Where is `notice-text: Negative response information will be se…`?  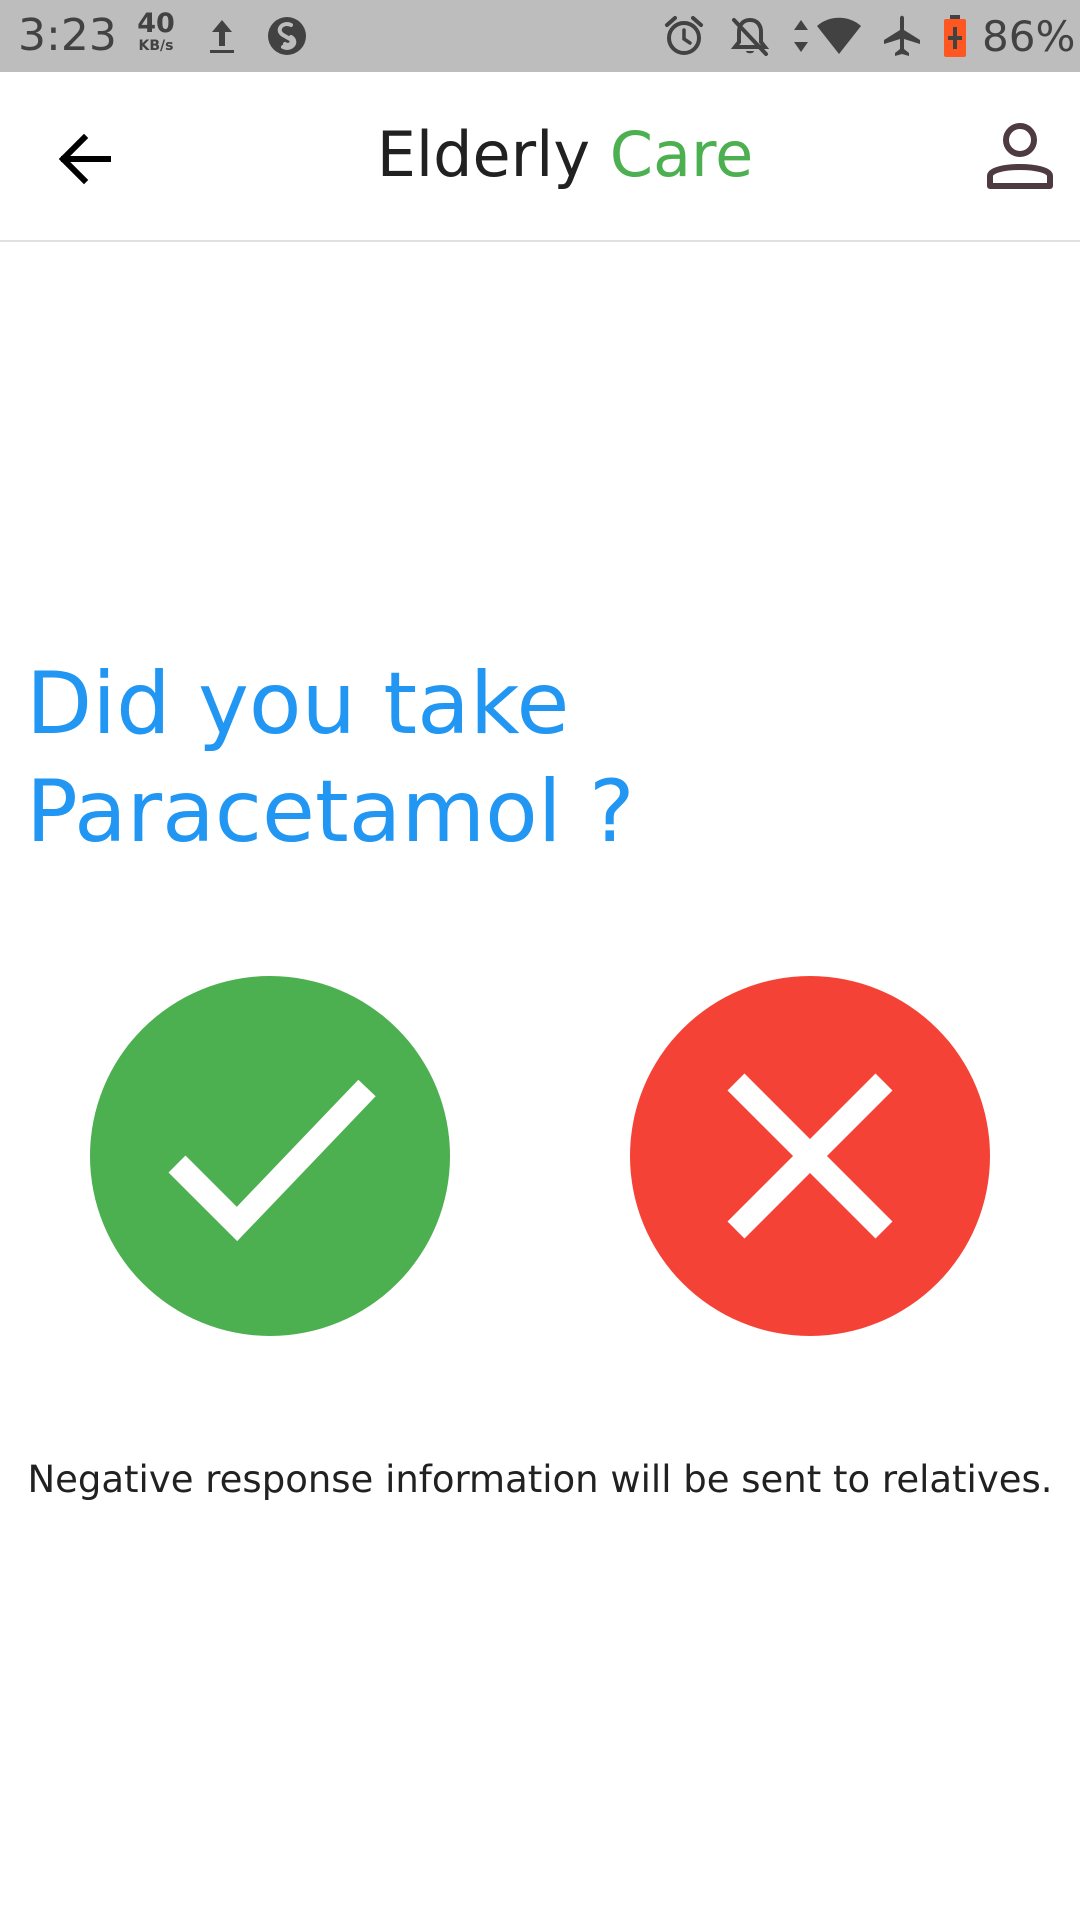 notice-text: Negative response information will be se… is located at coordinates (540, 1479).